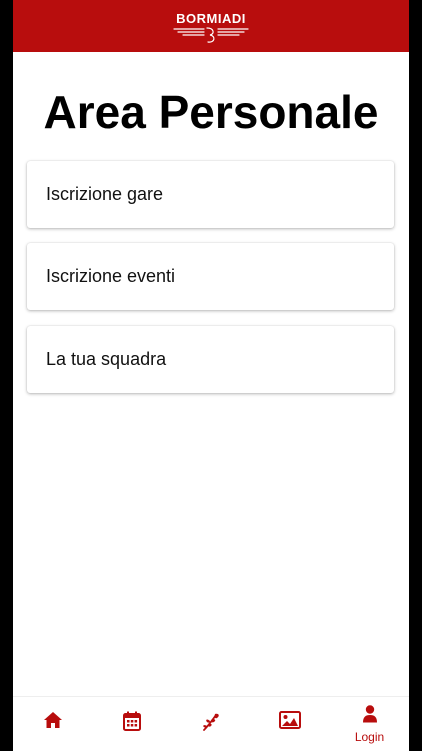 This screenshot has height=751, width=422. Describe the element at coordinates (211, 18) in the screenshot. I see `logo-text: BORMIADI` at that location.